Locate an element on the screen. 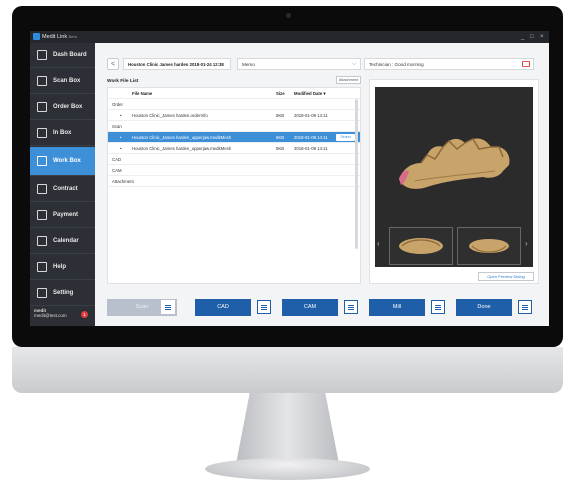  column-modified-date: Modified Date ▾ is located at coordinates (310, 93).